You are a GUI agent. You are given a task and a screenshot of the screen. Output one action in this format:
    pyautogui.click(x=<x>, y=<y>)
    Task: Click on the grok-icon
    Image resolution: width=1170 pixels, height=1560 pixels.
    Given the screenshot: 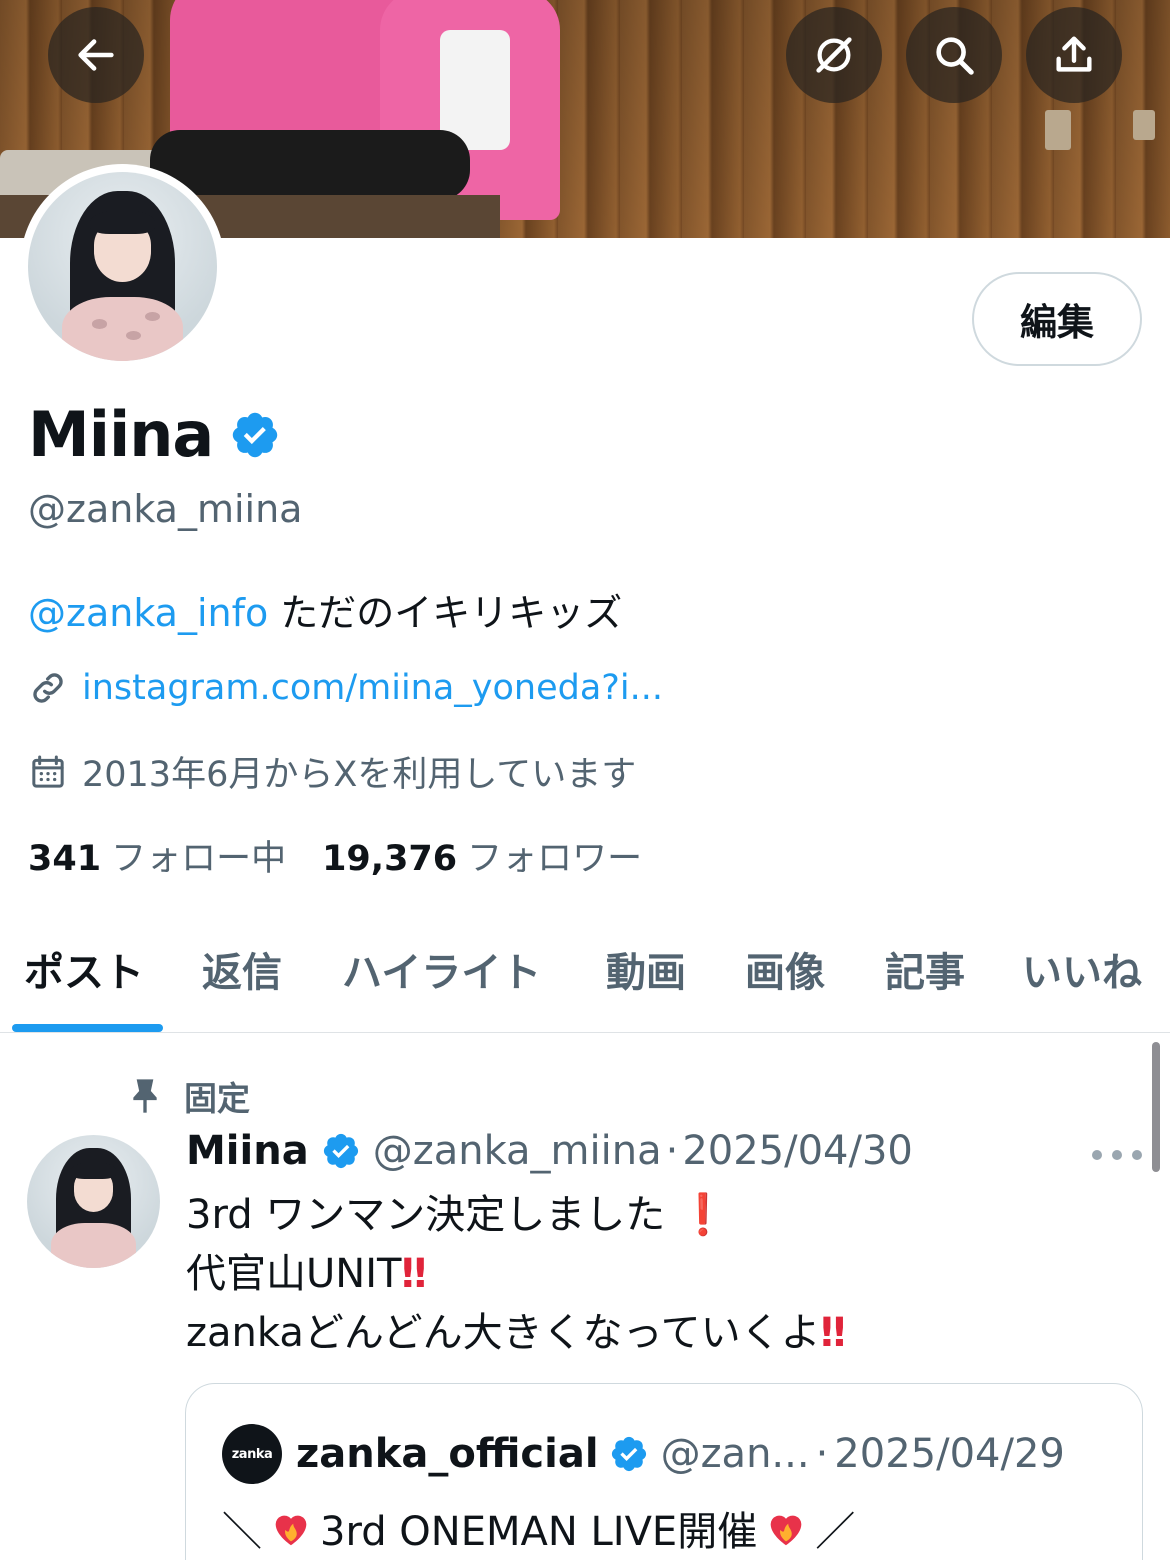 What is the action you would take?
    pyautogui.click(x=834, y=55)
    